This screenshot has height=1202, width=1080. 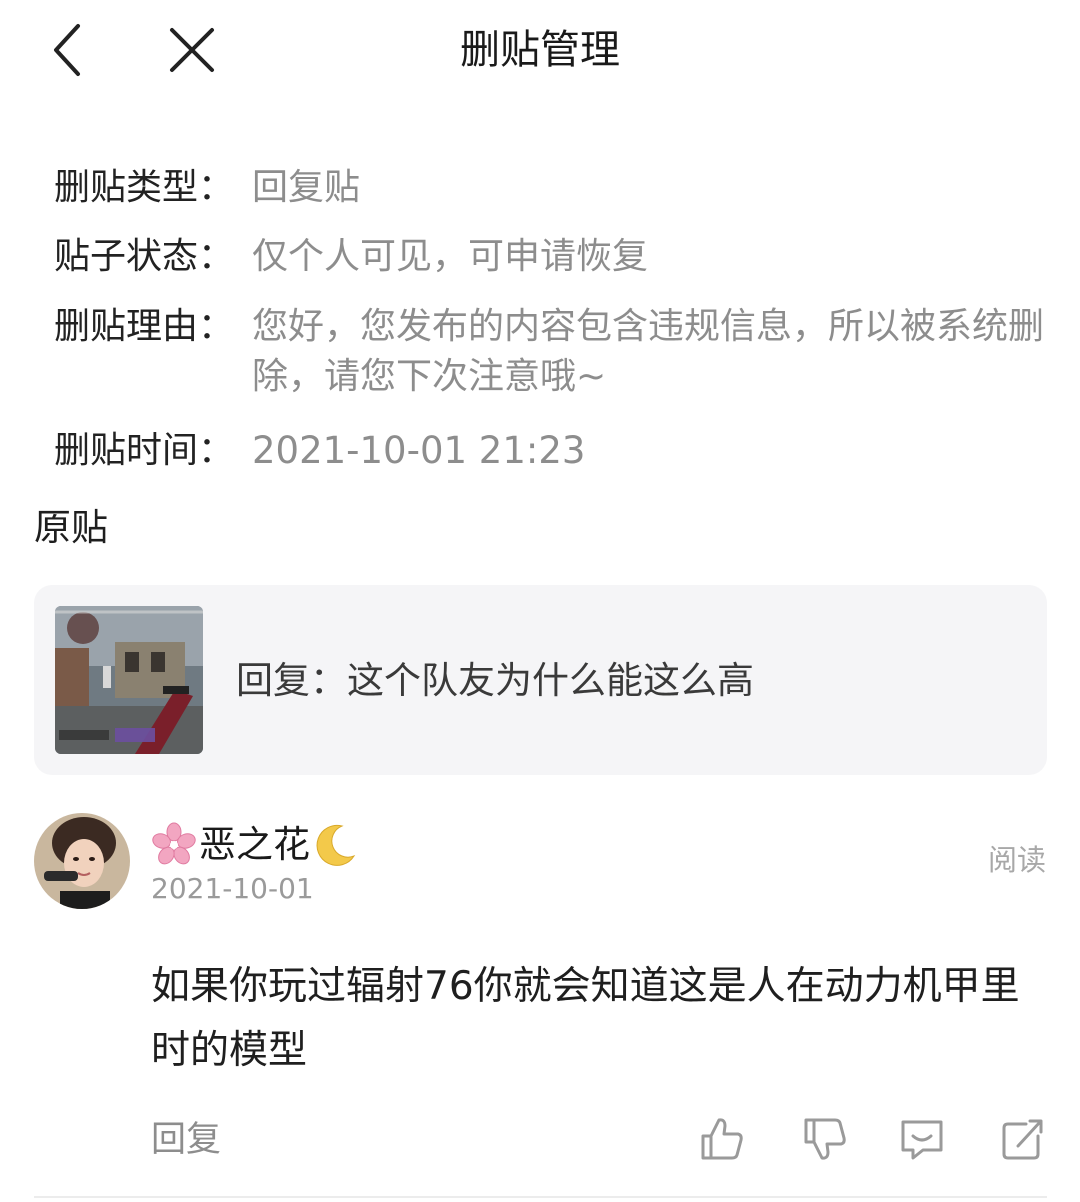 I want to click on comment-date: 2021-10-01, so click(x=232, y=888).